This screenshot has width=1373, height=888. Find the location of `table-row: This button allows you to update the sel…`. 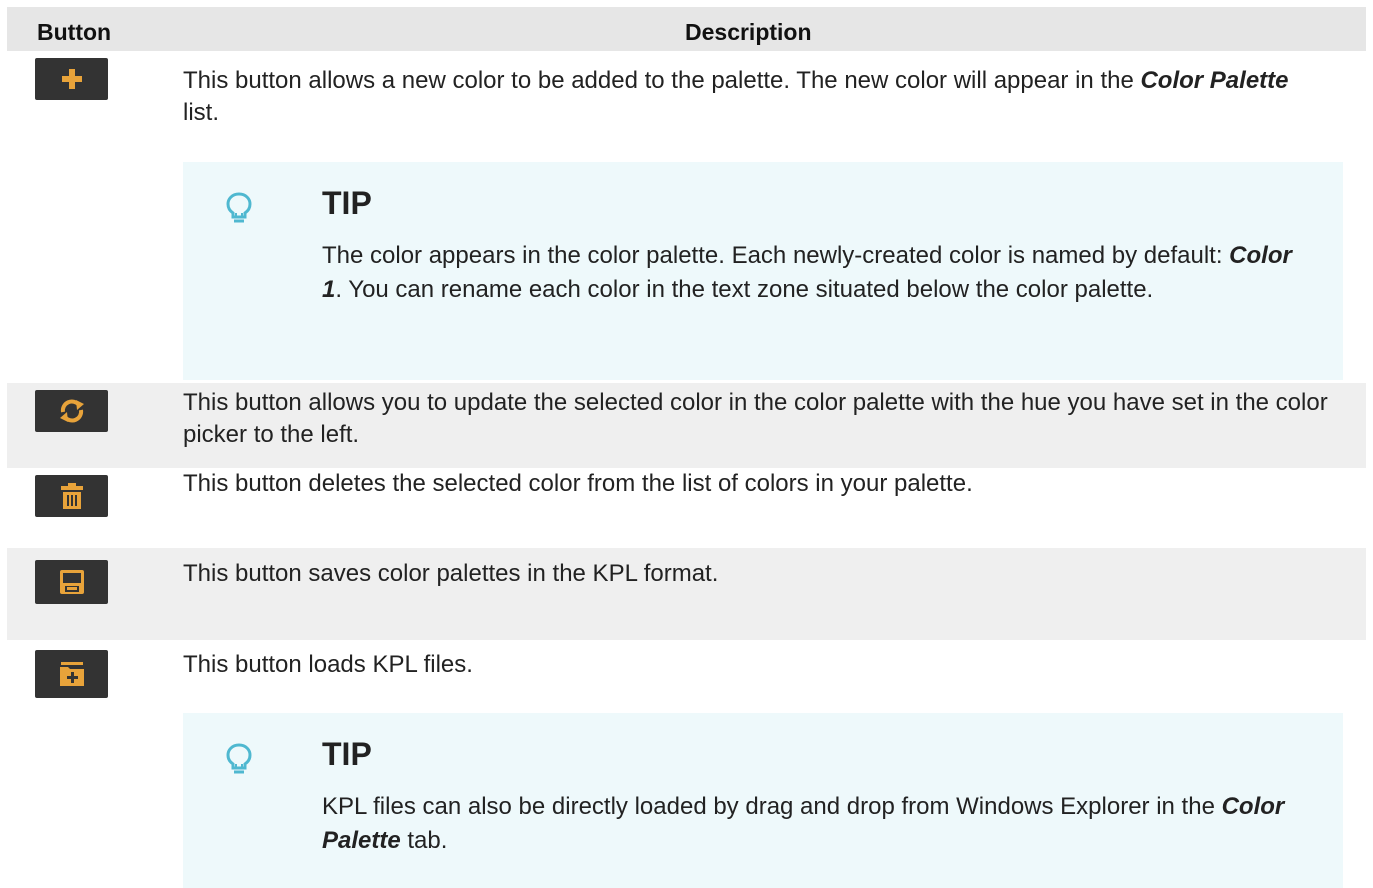

table-row: This button allows you to update the sel… is located at coordinates (686, 425).